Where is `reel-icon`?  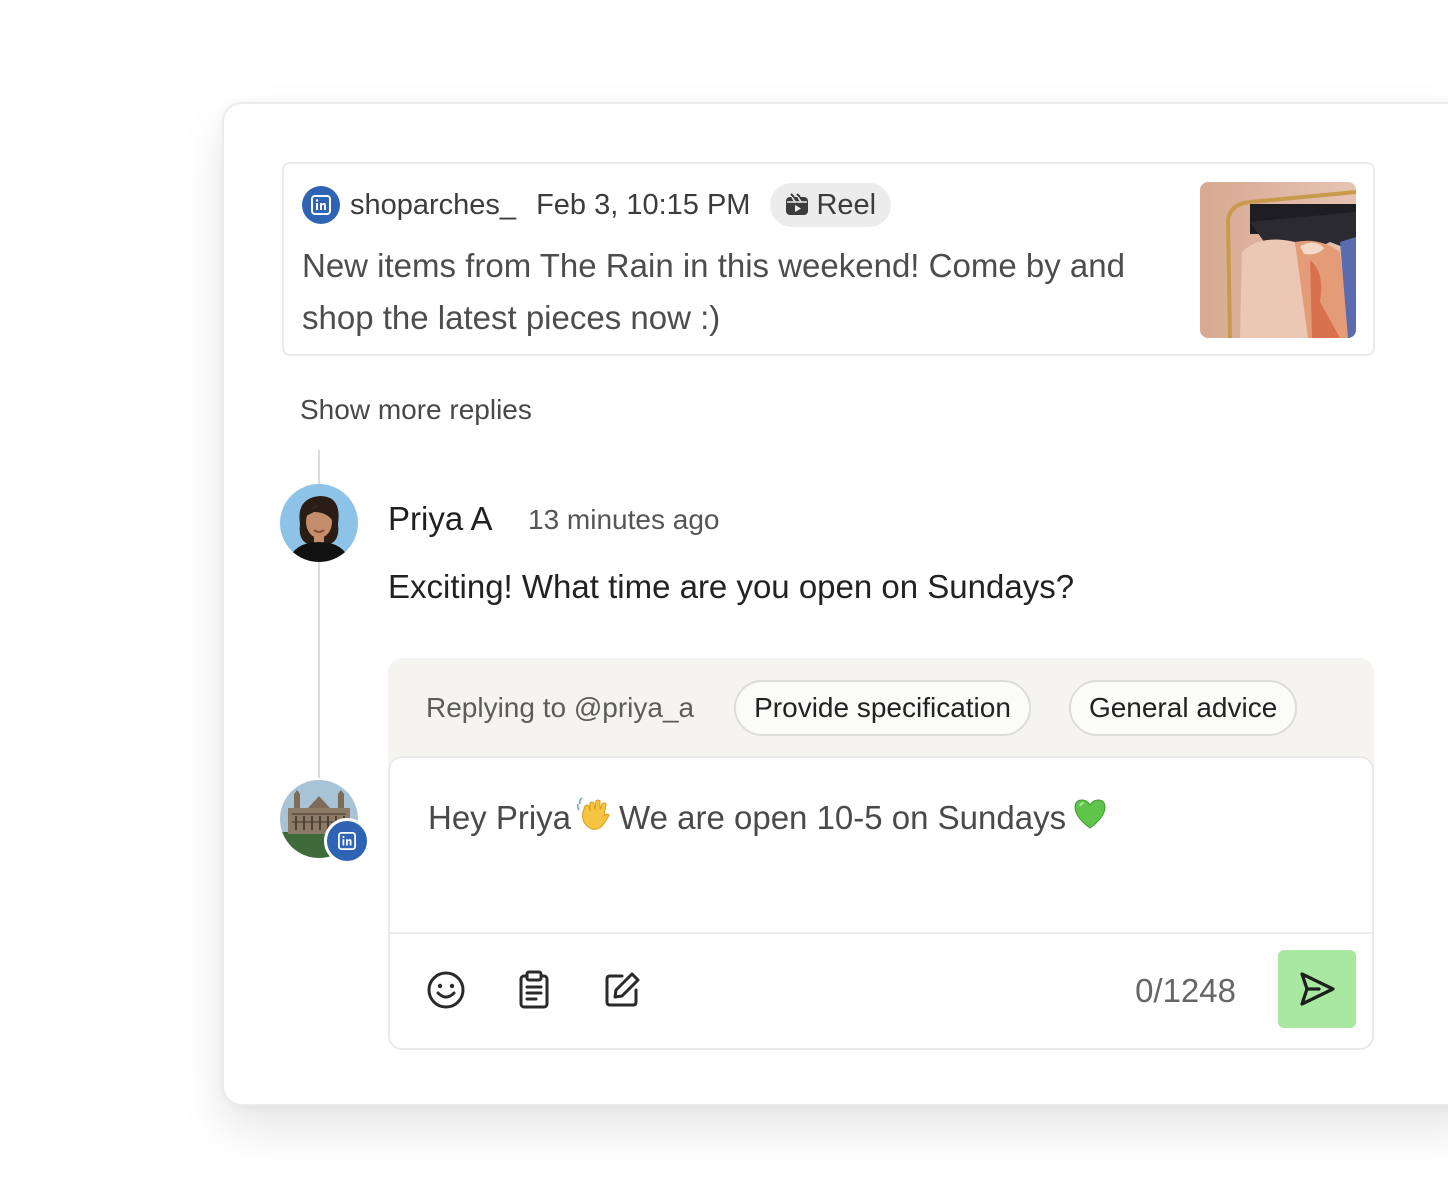 reel-icon is located at coordinates (797, 204).